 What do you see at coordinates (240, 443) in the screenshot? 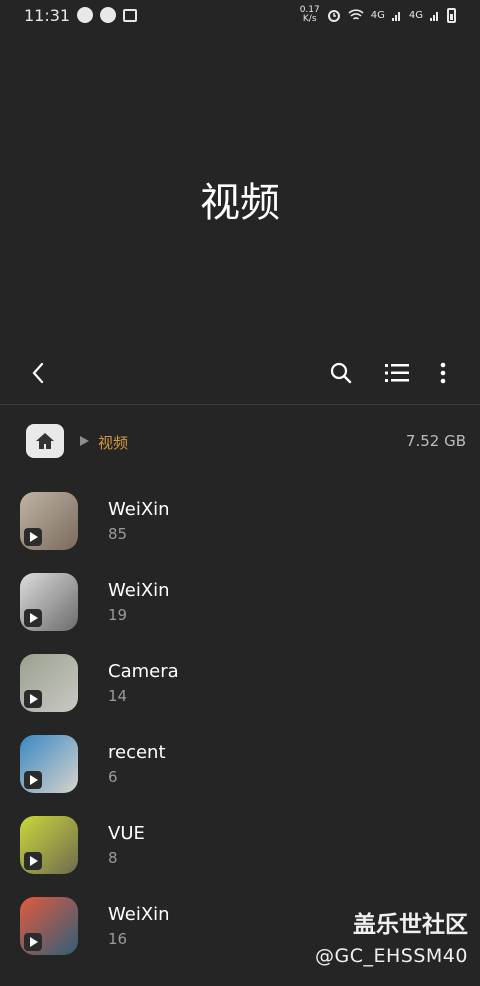
I see `breadcrumb: 视频 7.52 GB` at bounding box center [240, 443].